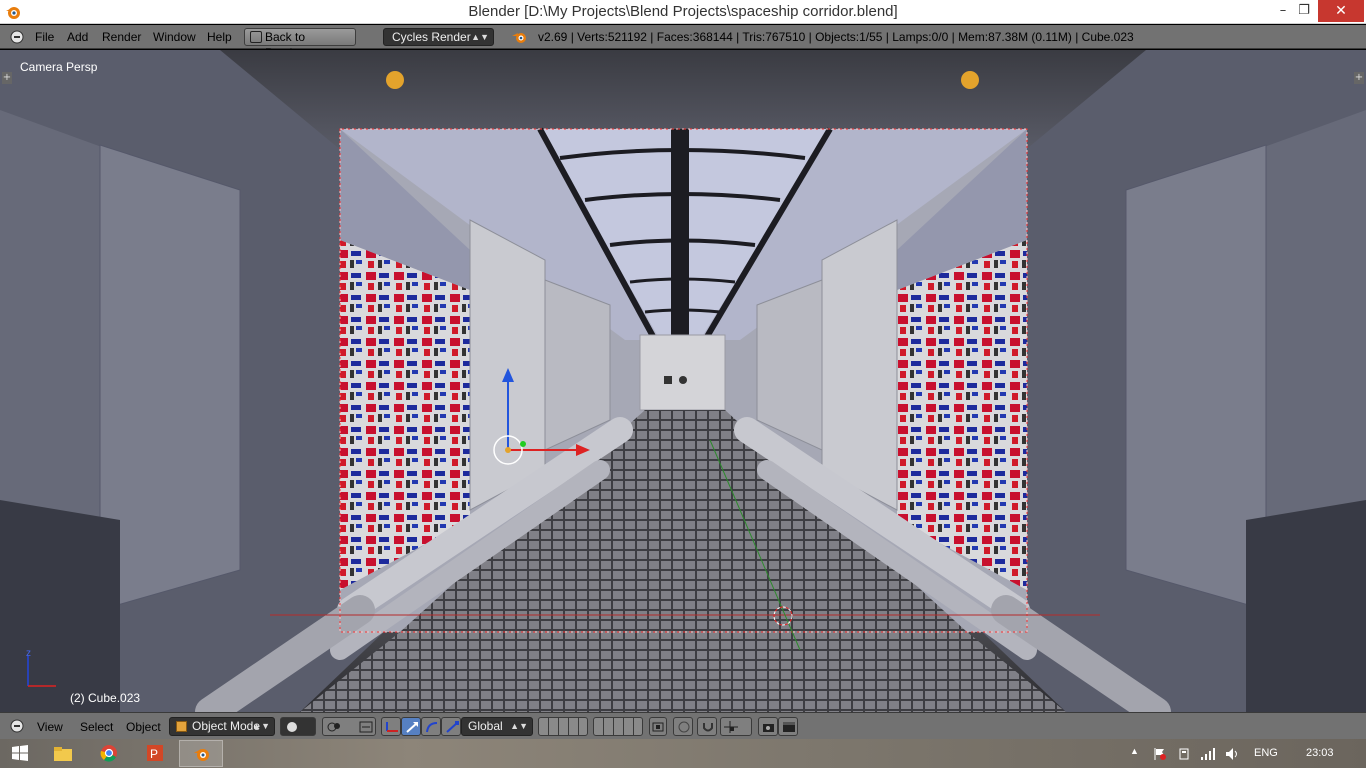 This screenshot has width=1366, height=768. I want to click on input-language: ENG, so click(1266, 753).